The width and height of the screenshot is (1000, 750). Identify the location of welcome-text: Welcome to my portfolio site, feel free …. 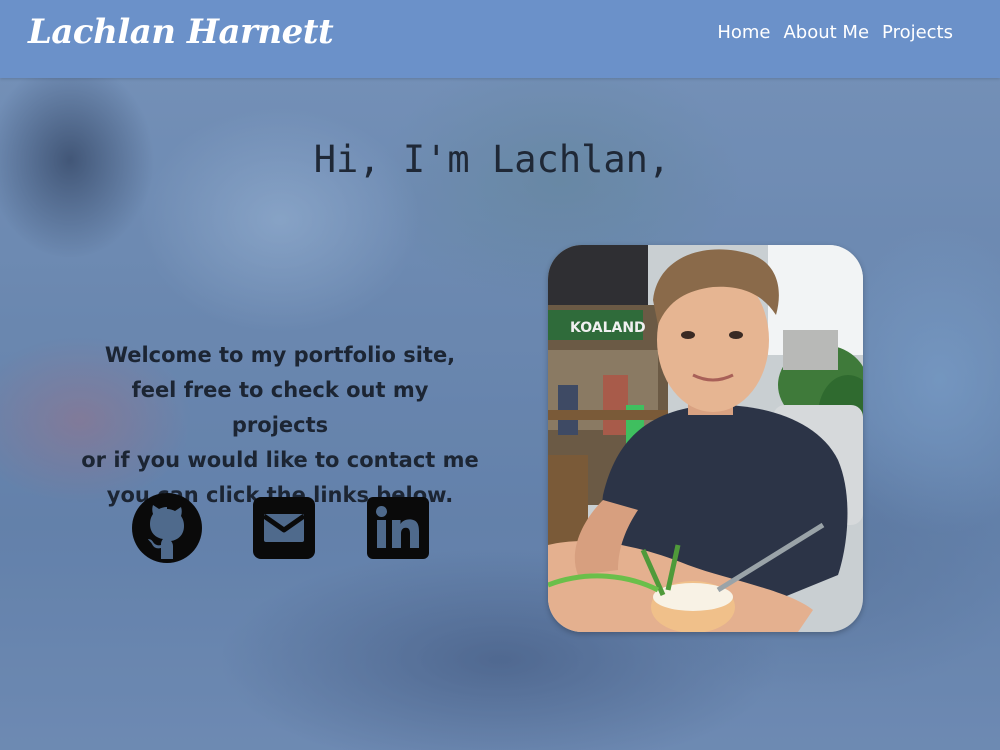
(280, 425).